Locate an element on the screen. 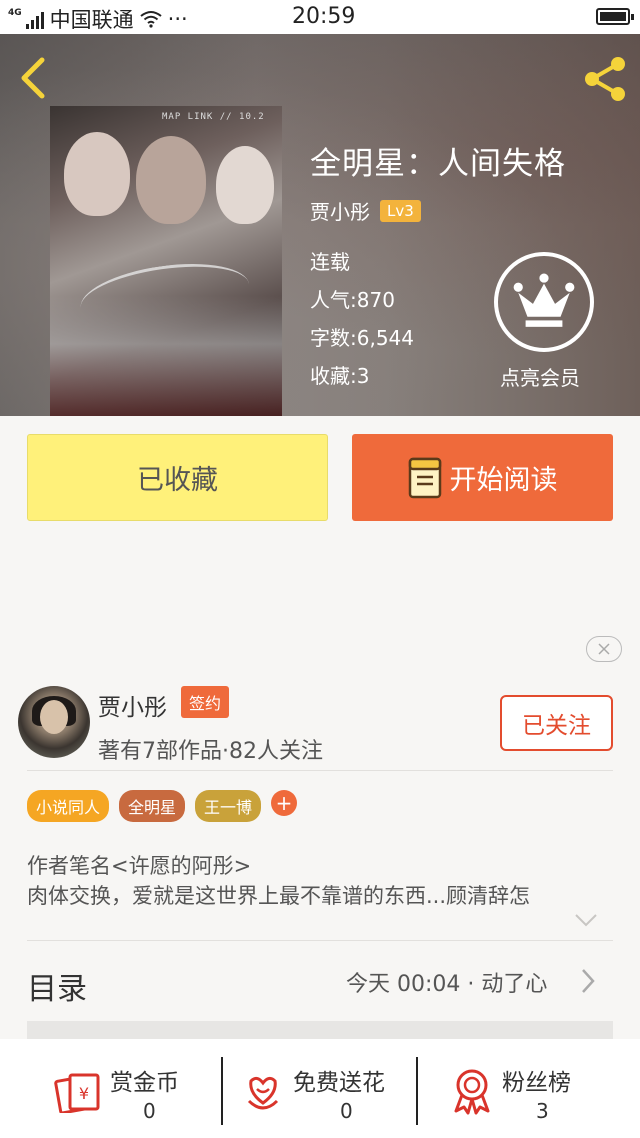  chevron-right-icon is located at coordinates (588, 981).